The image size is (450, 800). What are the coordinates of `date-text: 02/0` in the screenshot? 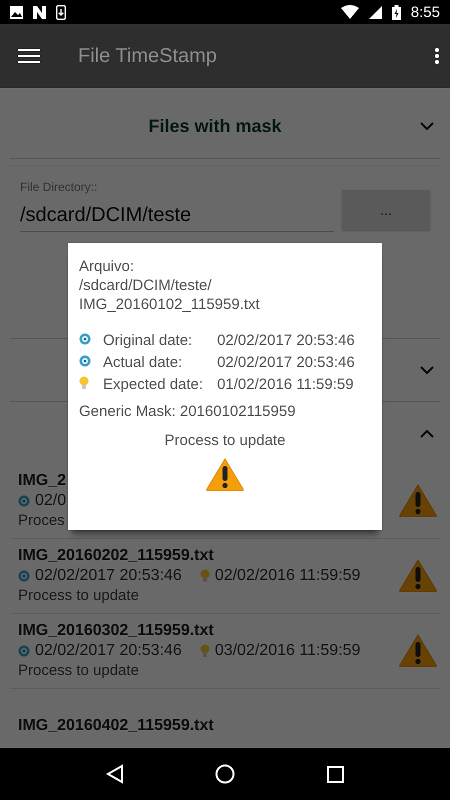 It's located at (50, 501).